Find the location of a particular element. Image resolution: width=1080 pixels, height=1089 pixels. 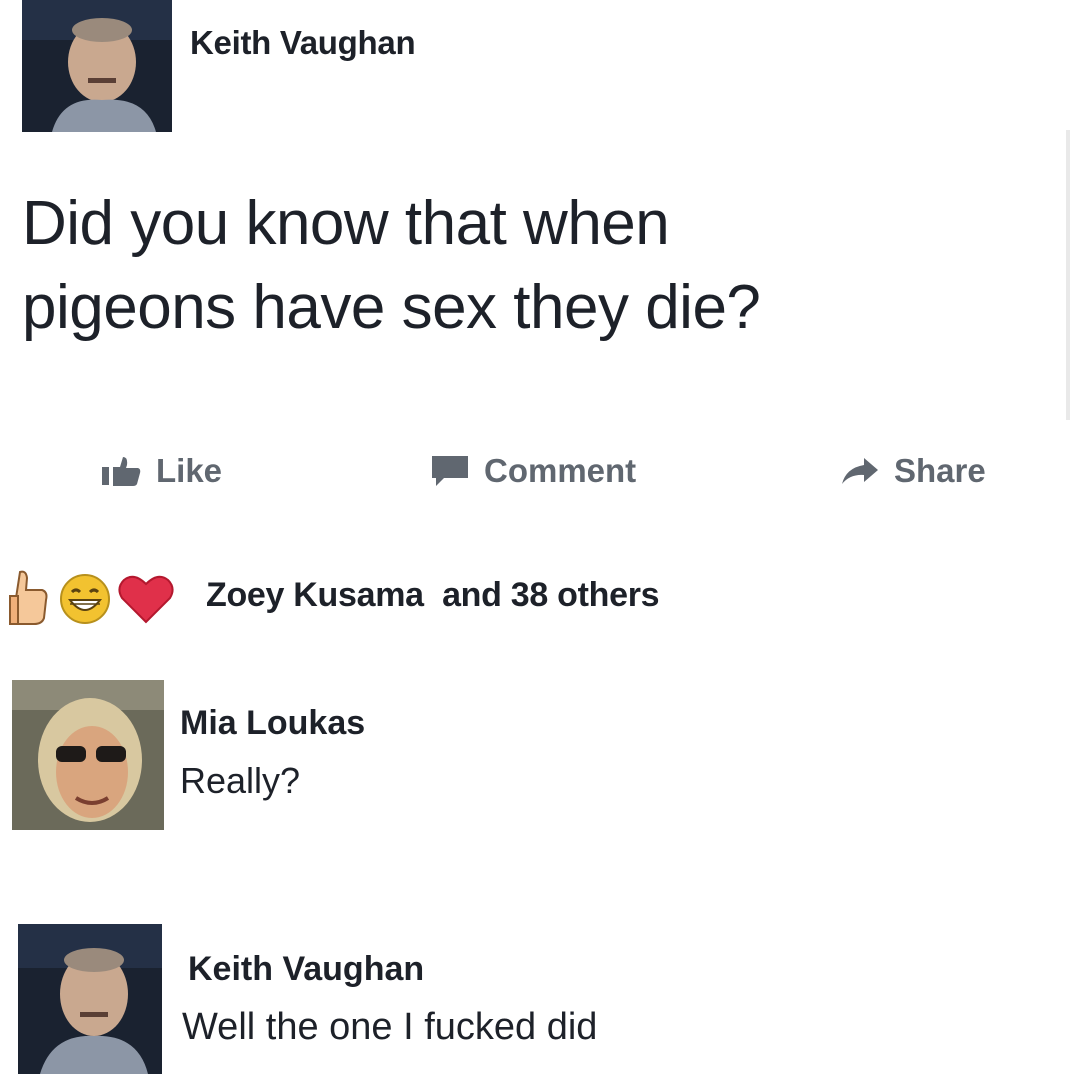

post-author-name: Keith Vaughan is located at coordinates (303, 43).